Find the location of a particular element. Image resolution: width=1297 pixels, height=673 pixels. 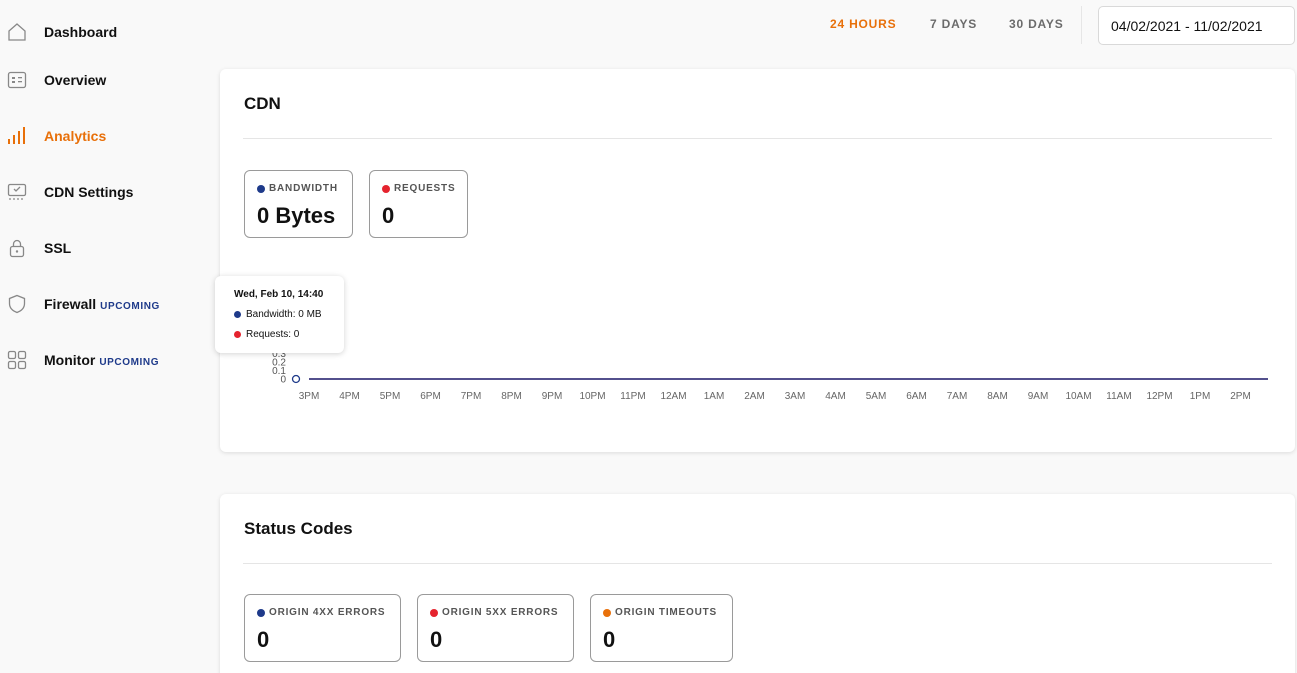

status-codes-title: Status Codes is located at coordinates (298, 528).